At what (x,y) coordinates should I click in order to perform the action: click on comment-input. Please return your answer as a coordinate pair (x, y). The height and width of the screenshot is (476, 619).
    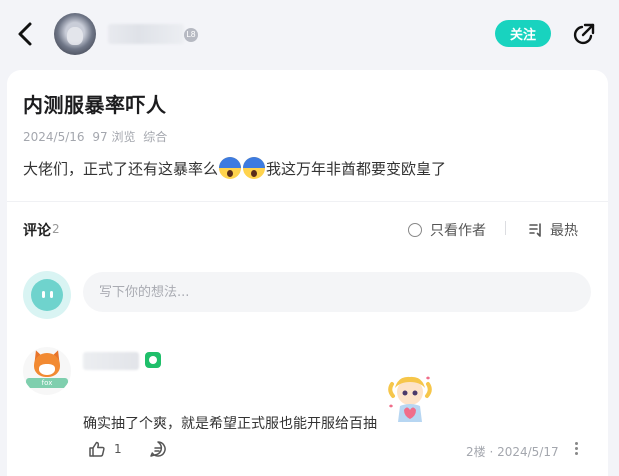
    Looking at the image, I should click on (337, 292).